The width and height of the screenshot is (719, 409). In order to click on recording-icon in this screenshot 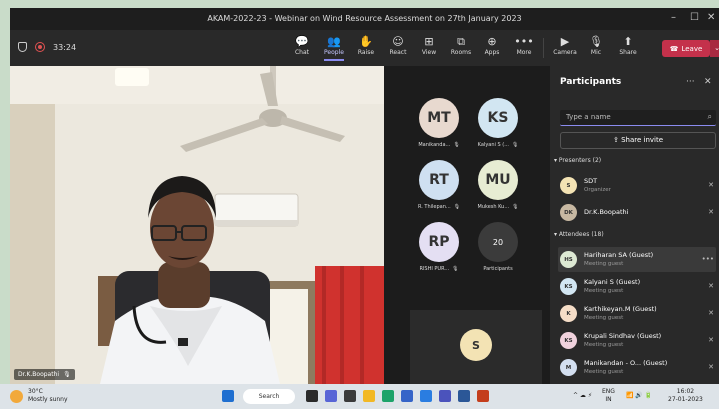, I will do `click(40, 47)`.